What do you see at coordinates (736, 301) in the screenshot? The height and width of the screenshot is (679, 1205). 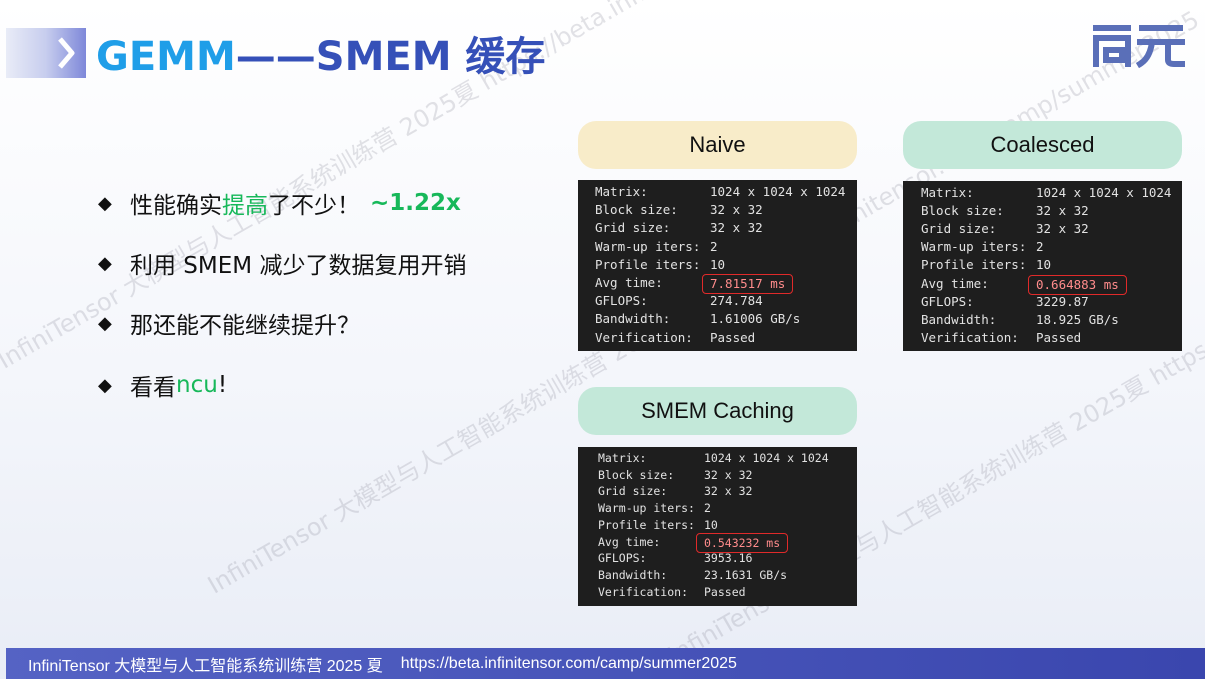 I see `terminal-value: 274.784` at bounding box center [736, 301].